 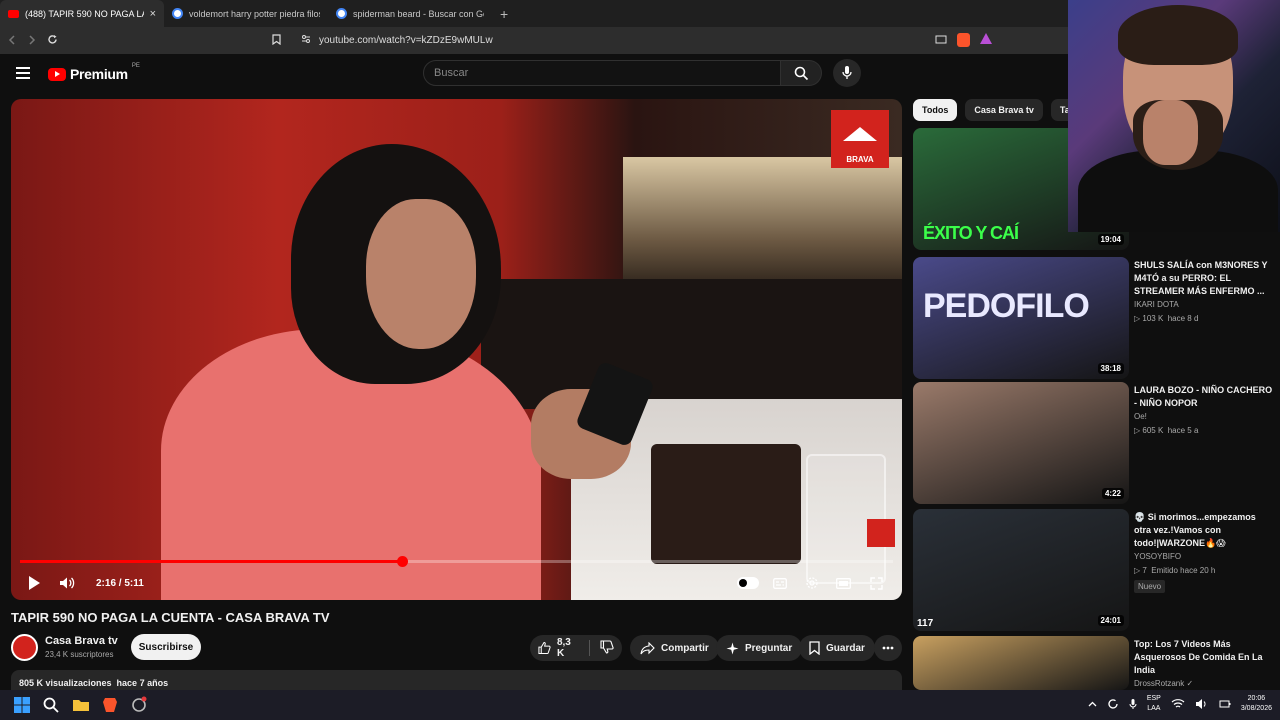 I want to click on progress-scrubber, so click(x=402, y=561).